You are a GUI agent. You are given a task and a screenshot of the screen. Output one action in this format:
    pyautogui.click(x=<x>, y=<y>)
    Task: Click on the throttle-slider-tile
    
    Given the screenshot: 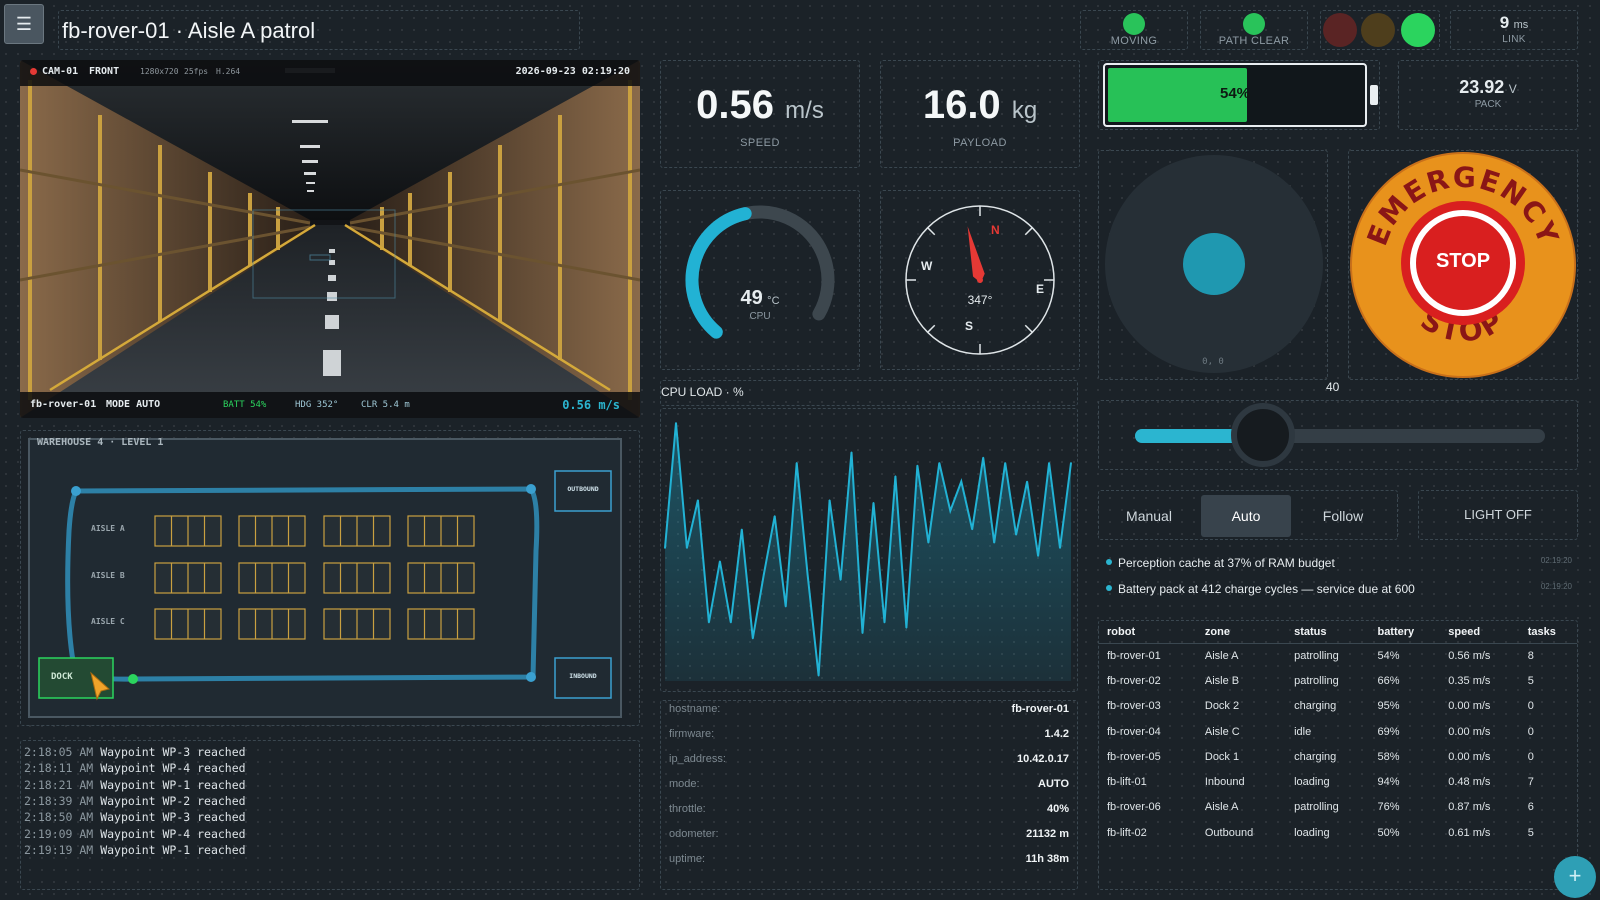 What is the action you would take?
    pyautogui.click(x=1338, y=435)
    